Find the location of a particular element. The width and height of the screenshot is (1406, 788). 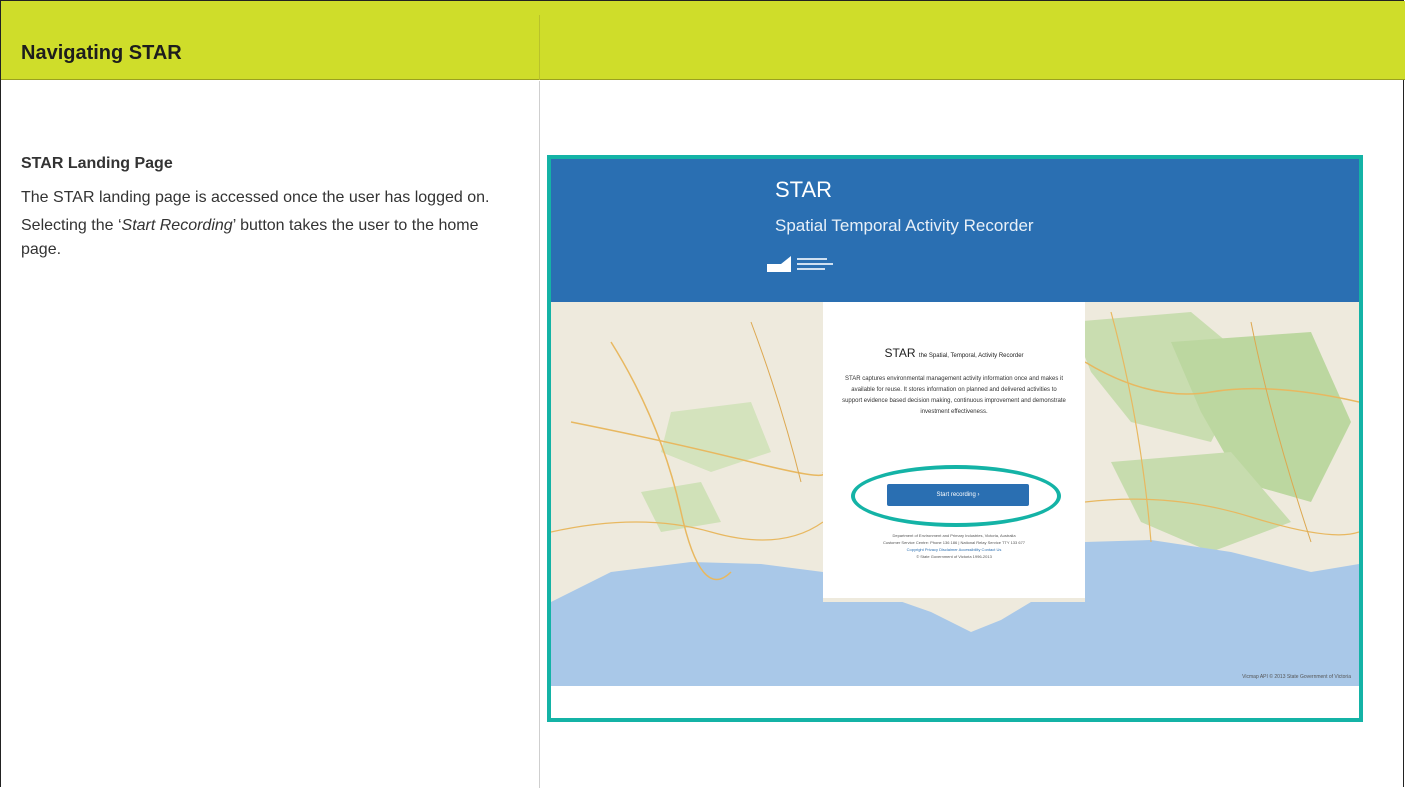

screenshot-bottom-strip is located at coordinates (955, 702).